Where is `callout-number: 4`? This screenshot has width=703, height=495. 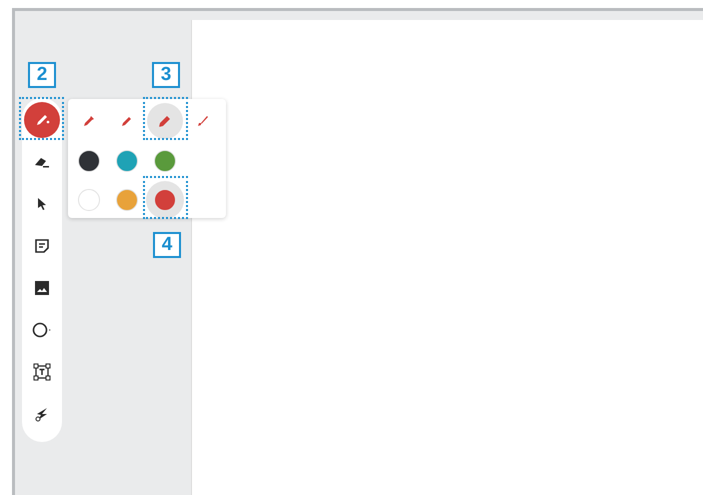 callout-number: 4 is located at coordinates (167, 245).